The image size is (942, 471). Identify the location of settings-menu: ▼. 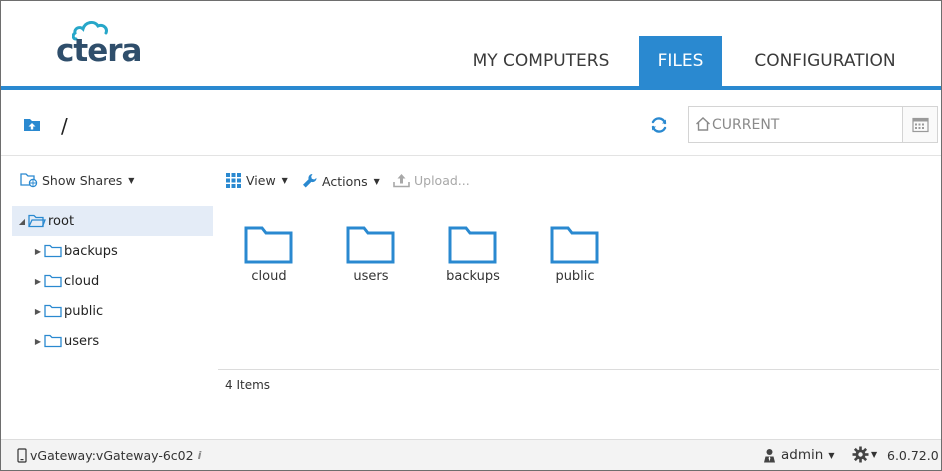
(864, 454).